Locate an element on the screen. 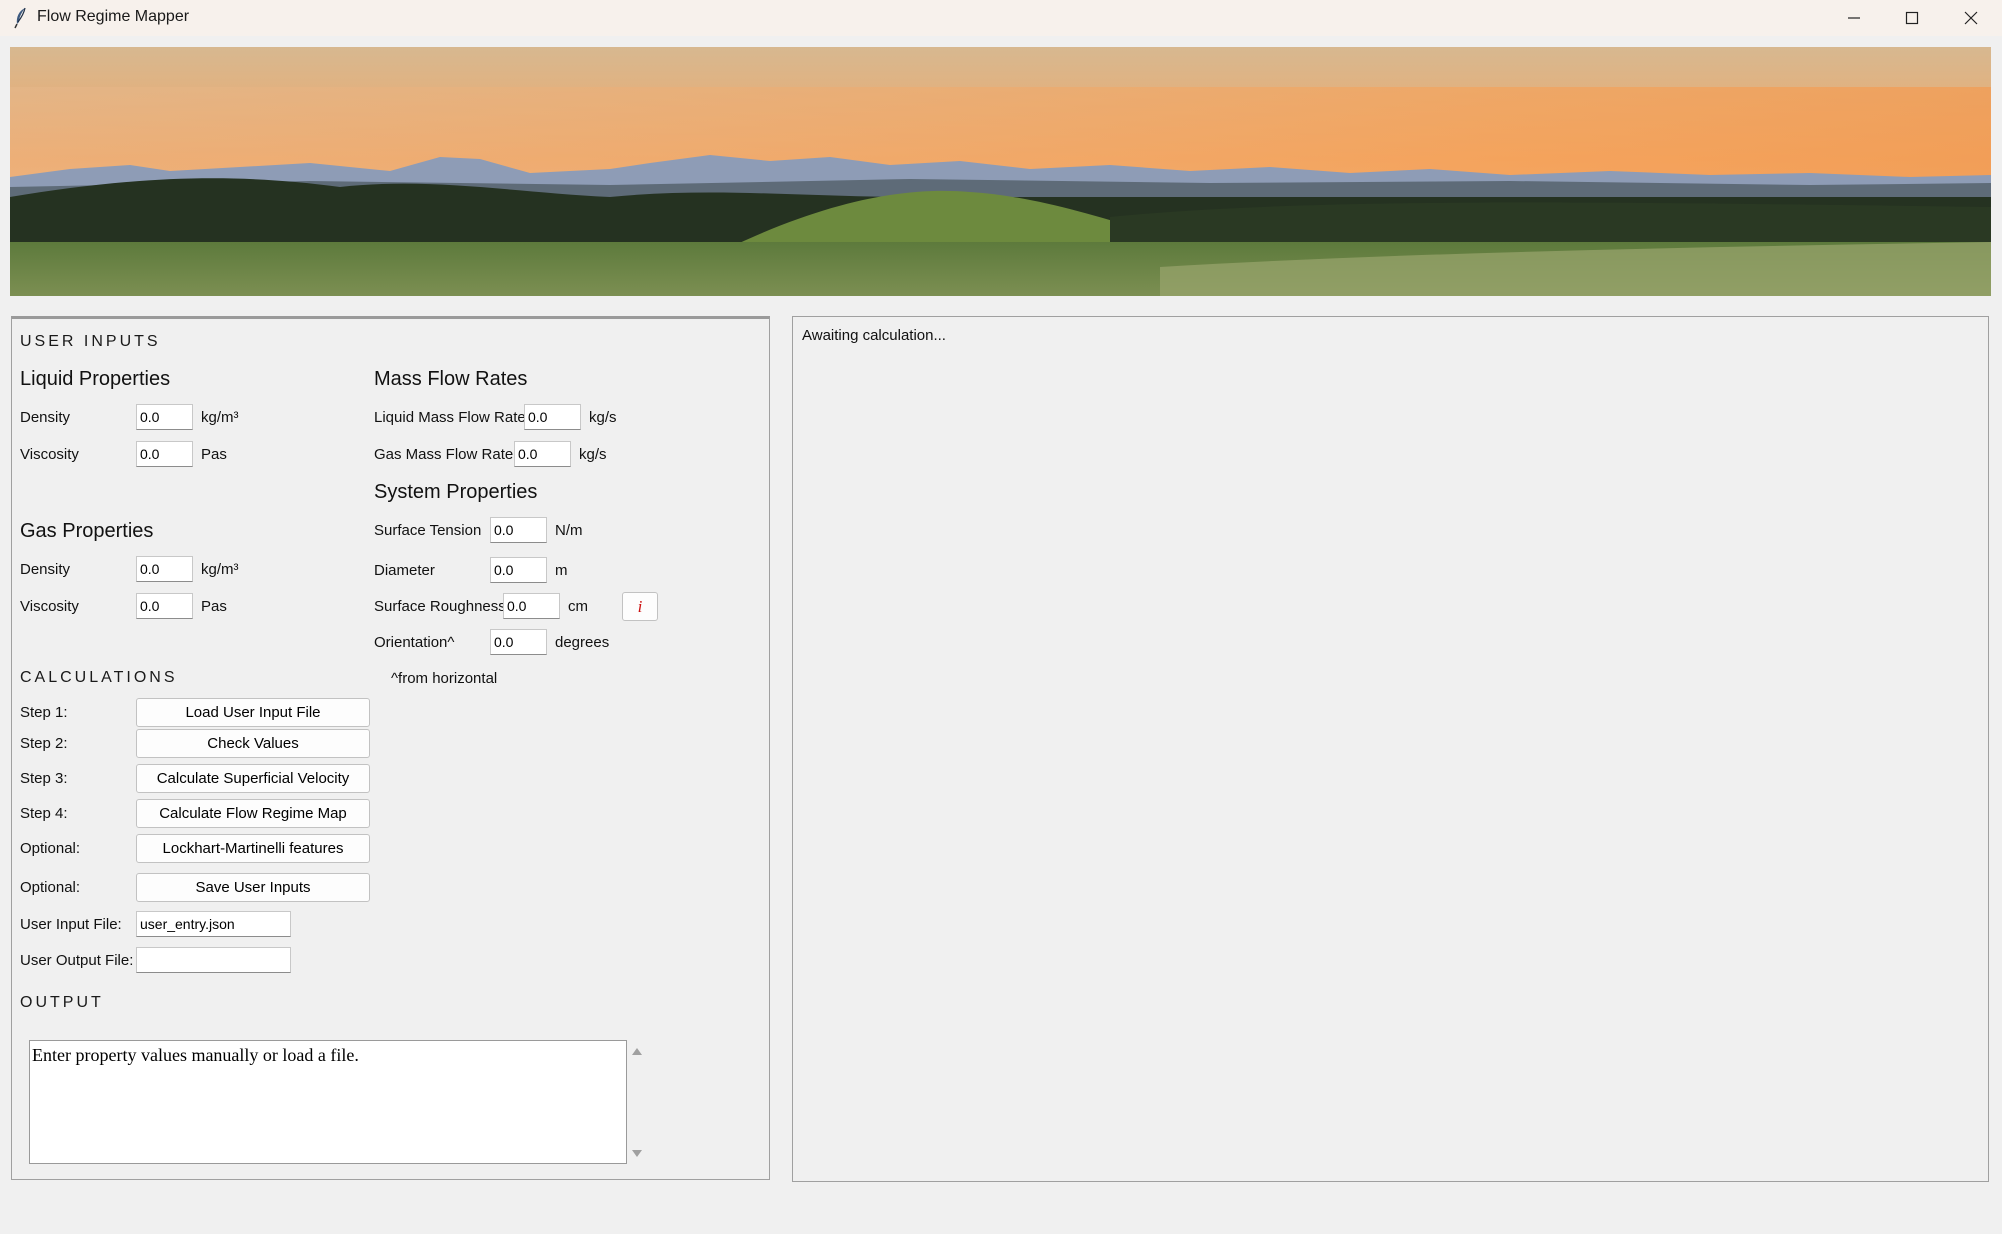 This screenshot has width=2002, height=1234. user-inputs-section-label: USER INPUTS is located at coordinates (90, 341).